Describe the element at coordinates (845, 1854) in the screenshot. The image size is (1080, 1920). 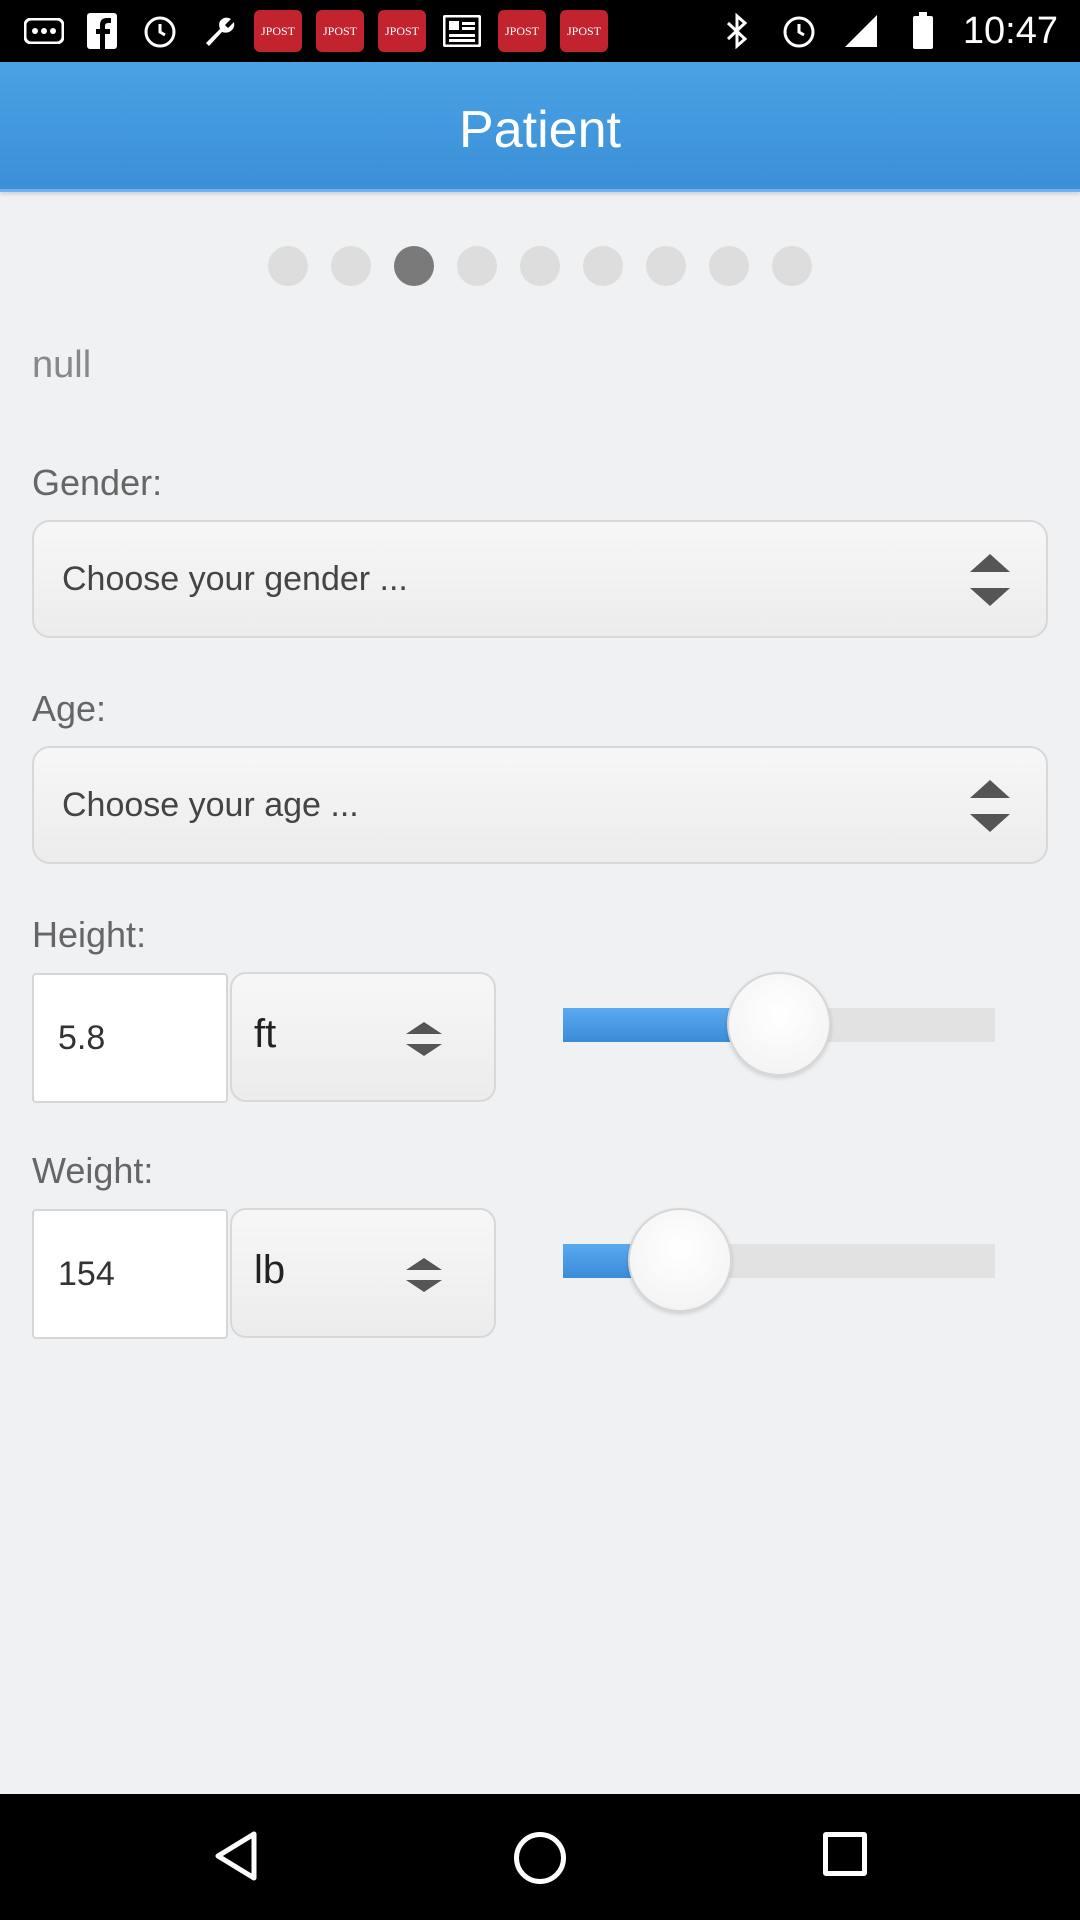
I see `recent-apps-icon` at that location.